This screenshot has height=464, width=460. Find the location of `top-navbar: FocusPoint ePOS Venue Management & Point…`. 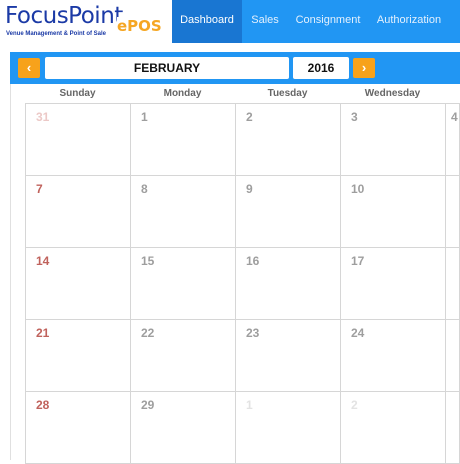

top-navbar: FocusPoint ePOS Venue Management & Point… is located at coordinates (230, 21).